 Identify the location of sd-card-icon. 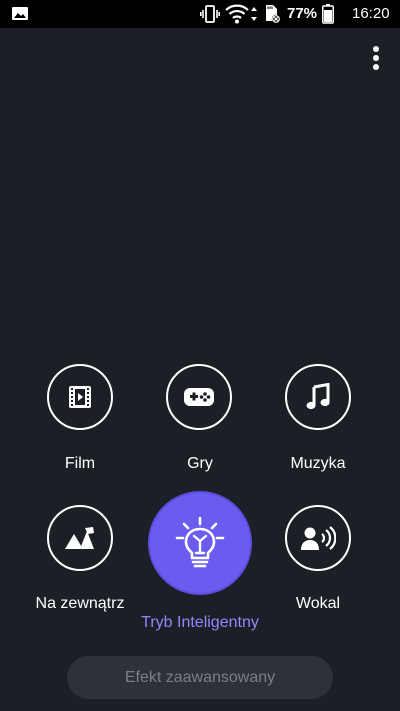
(273, 14).